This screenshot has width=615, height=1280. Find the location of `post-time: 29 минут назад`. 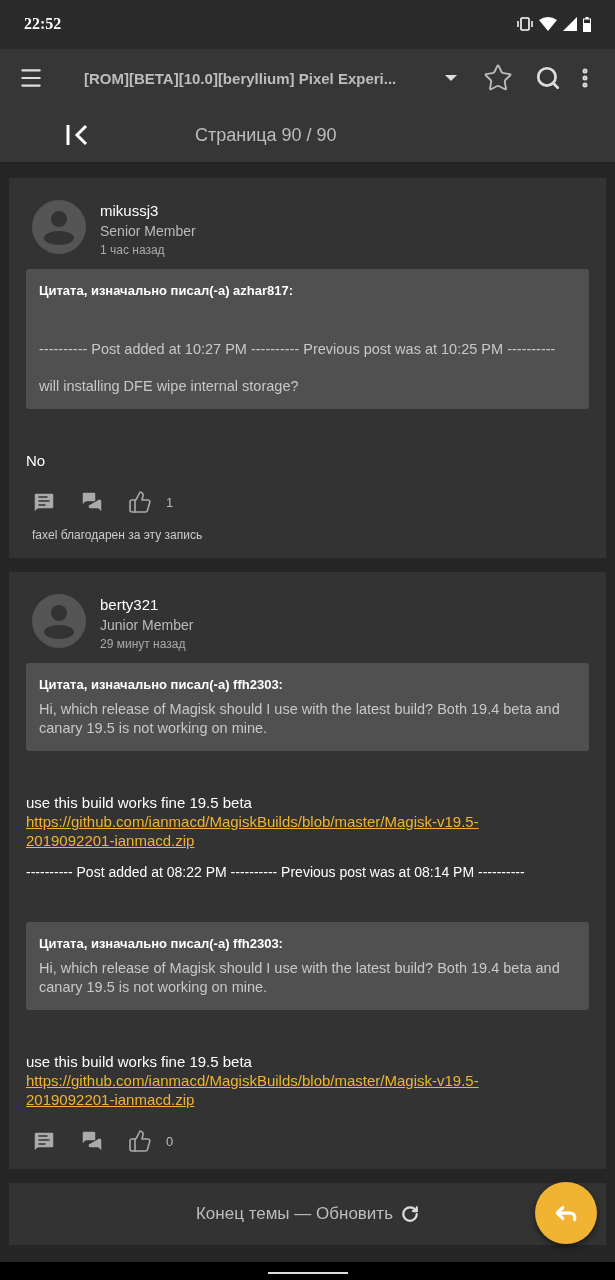

post-time: 29 минут назад is located at coordinates (143, 644).